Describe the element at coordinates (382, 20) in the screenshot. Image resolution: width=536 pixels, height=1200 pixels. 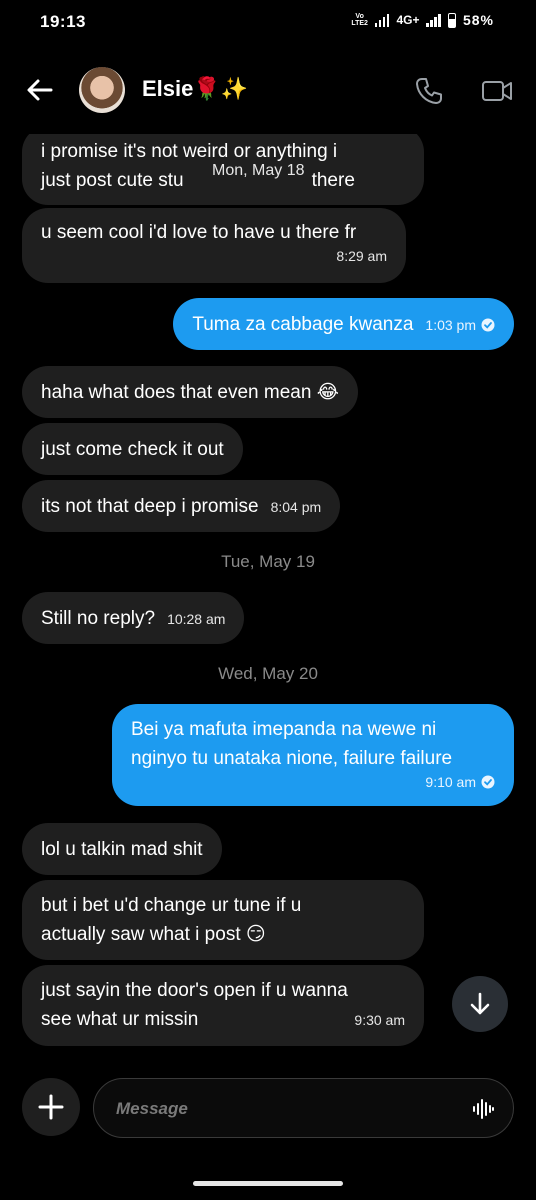
I see `signal-icon` at that location.